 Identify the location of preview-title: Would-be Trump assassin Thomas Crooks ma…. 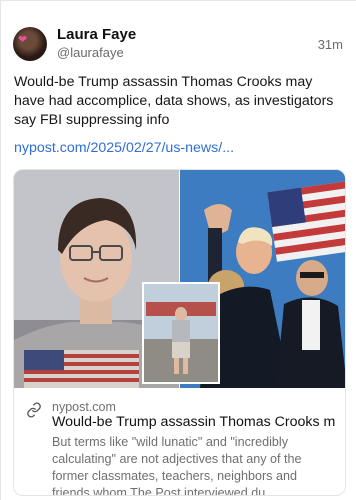
(194, 422).